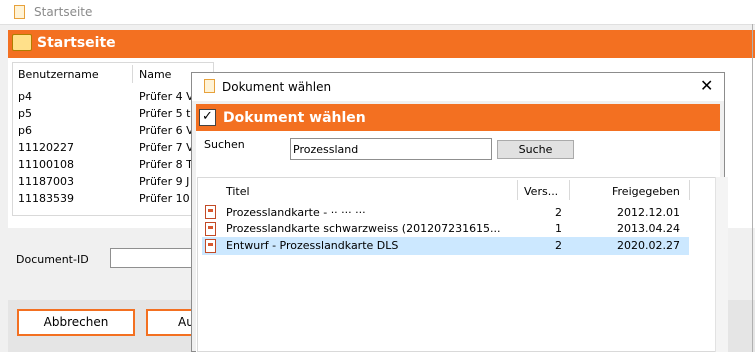  What do you see at coordinates (648, 245) in the screenshot?
I see `row-released: 2020.02.27` at bounding box center [648, 245].